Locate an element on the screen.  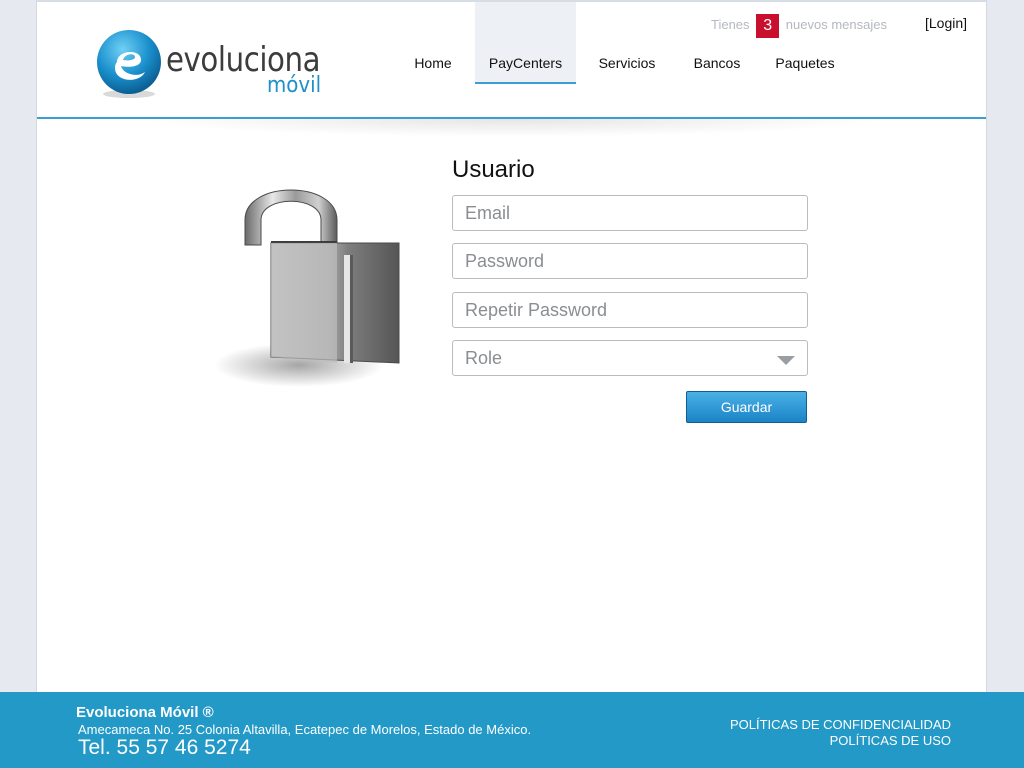
chevron-down-icon is located at coordinates (786, 360).